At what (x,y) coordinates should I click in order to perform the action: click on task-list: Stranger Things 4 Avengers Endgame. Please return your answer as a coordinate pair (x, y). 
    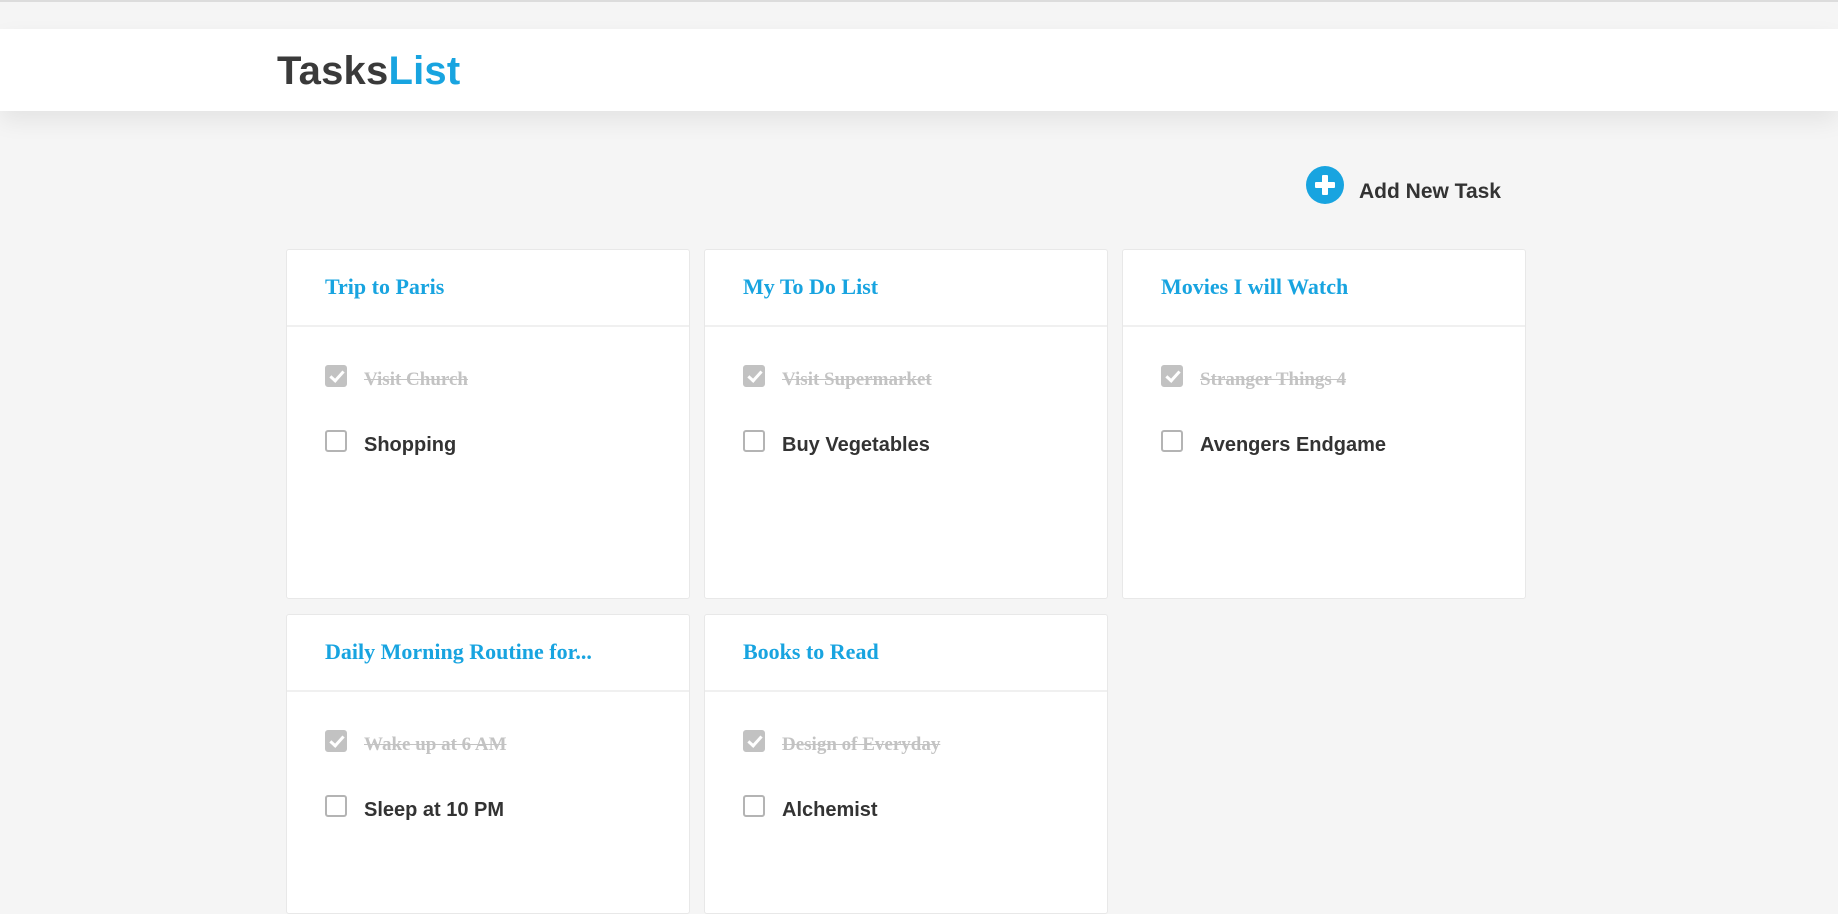
    Looking at the image, I should click on (1324, 411).